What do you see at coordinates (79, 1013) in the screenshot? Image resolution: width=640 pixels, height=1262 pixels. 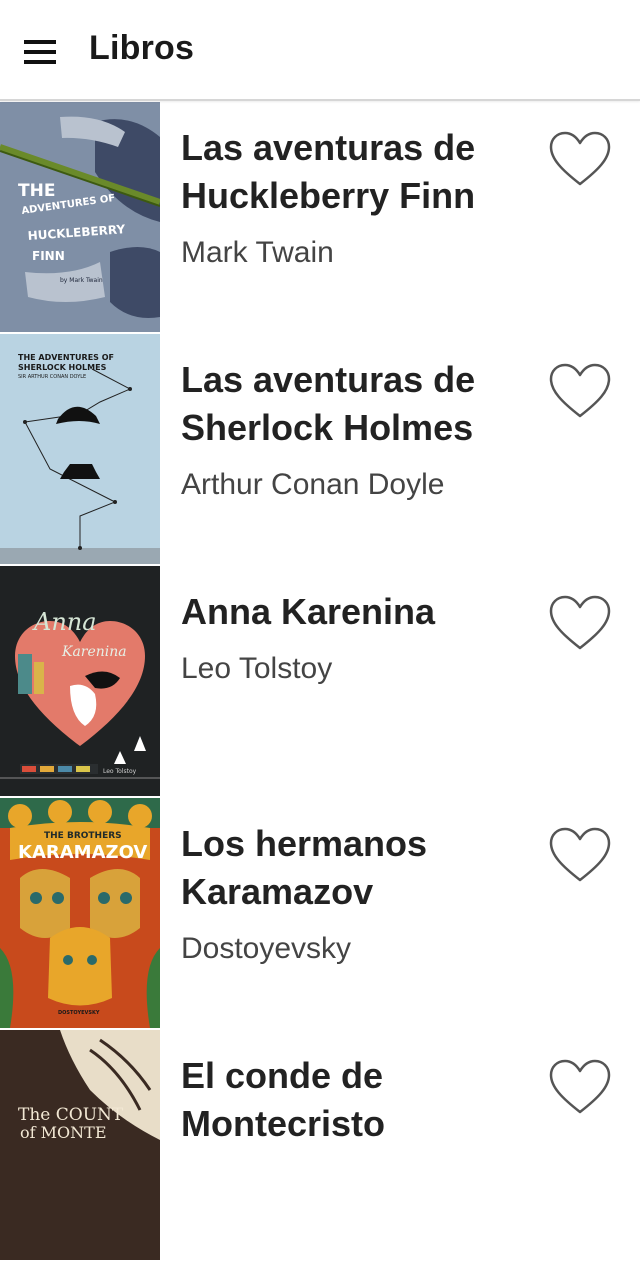 I see `cover-text: DOSTOYEVSKY` at bounding box center [79, 1013].